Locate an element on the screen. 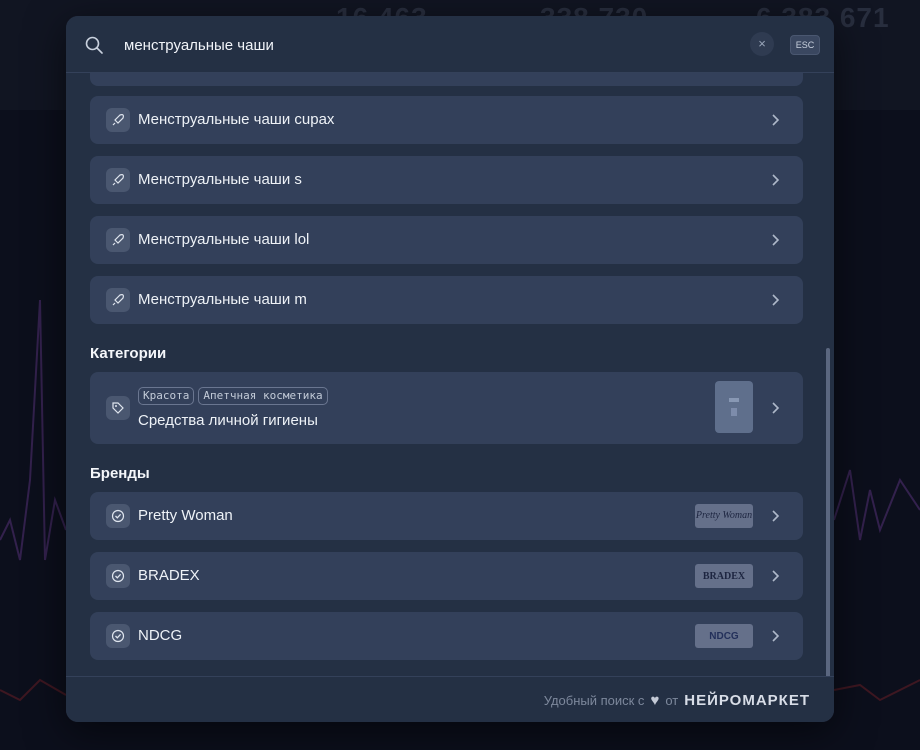 This screenshot has width=920, height=750. brand-item: BRADEX BRADEX is located at coordinates (446, 576).